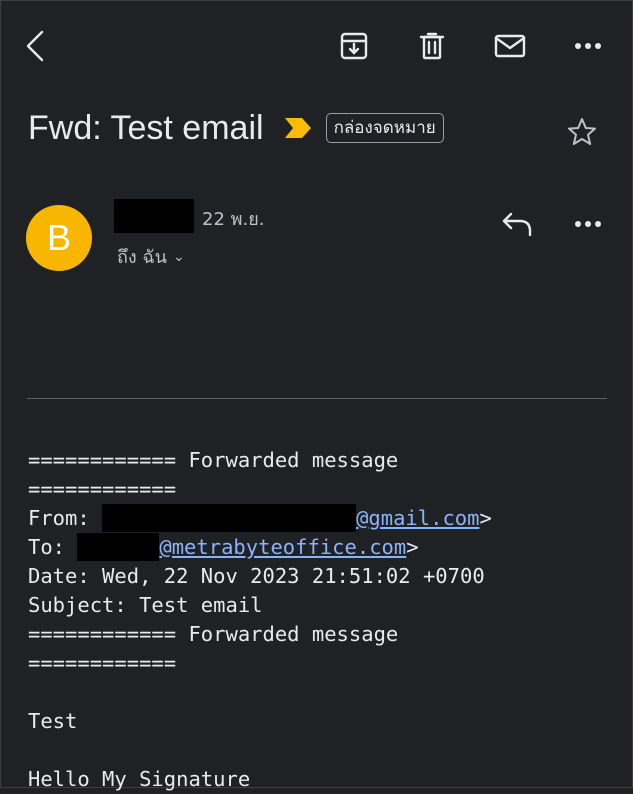 The height and width of the screenshot is (794, 633). I want to click on forward-header-line: ============ Forwarded message, so click(213, 460).